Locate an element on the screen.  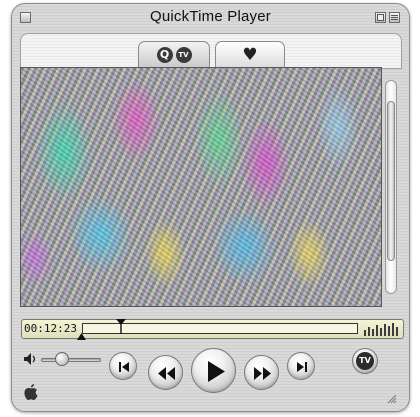
rewind-button is located at coordinates (165, 372).